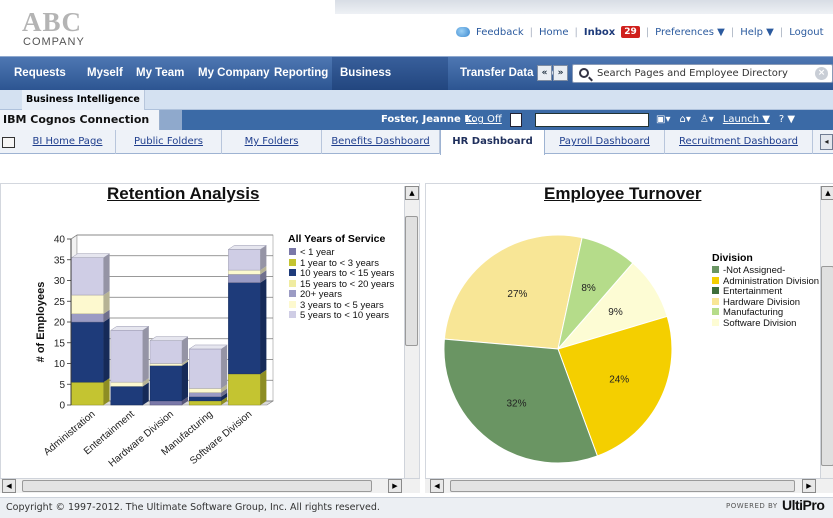 The image size is (833, 518). What do you see at coordinates (560, 73) in the screenshot?
I see `nav-scroll-right-button: »` at bounding box center [560, 73].